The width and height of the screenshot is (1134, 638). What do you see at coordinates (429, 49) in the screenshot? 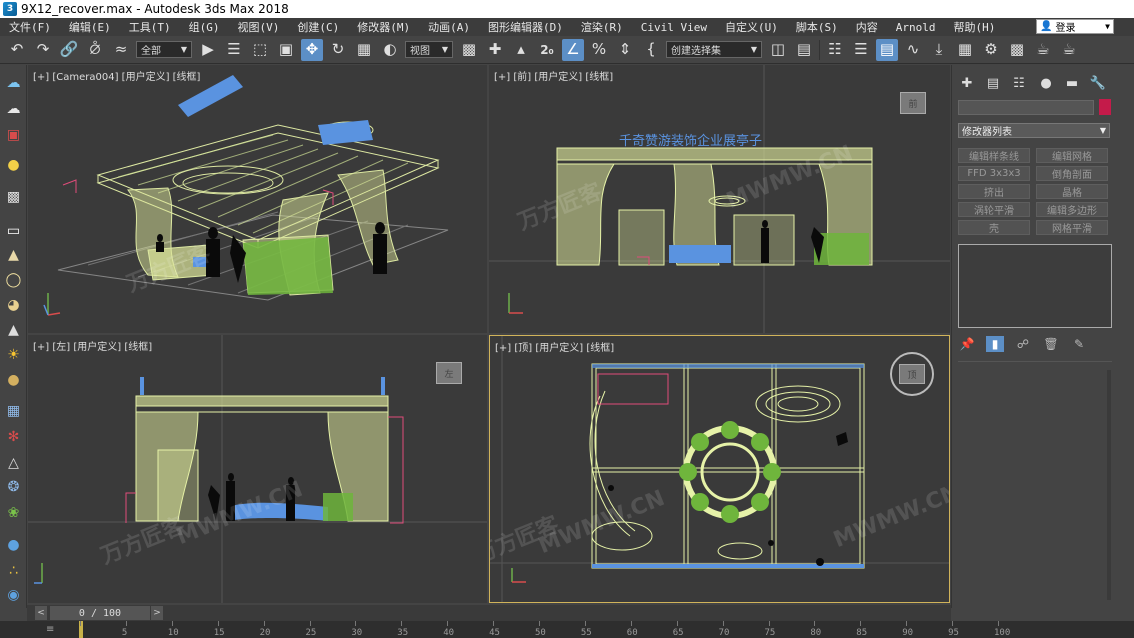
I see `reference-coordinate-dropdown: 视图 ▼` at bounding box center [429, 49].